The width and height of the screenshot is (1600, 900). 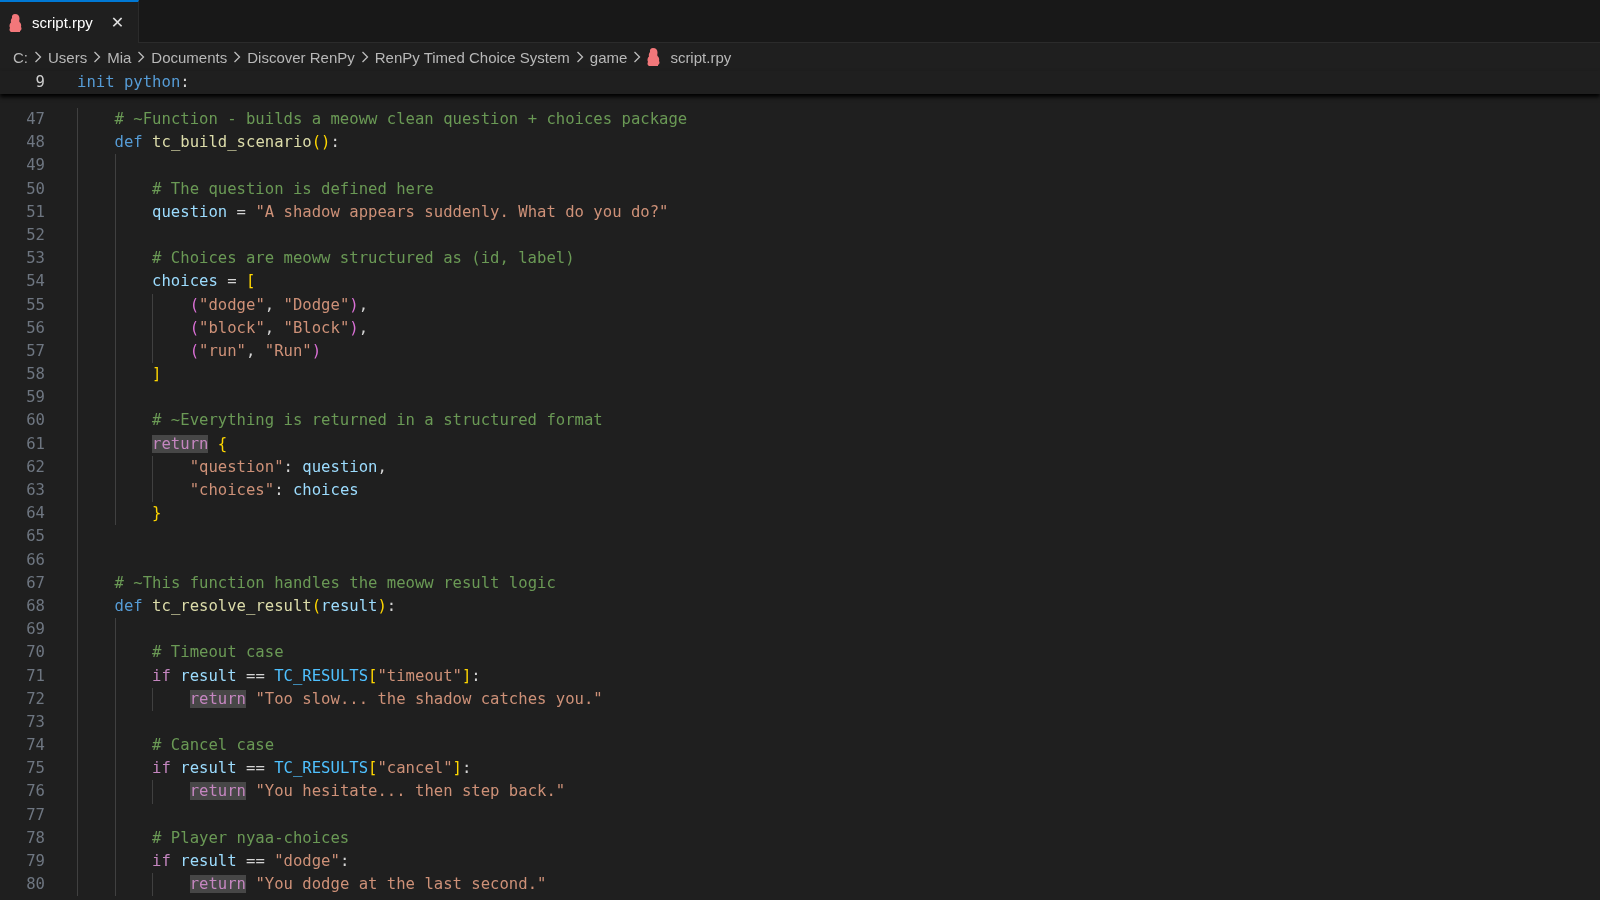 I want to click on breadcrumb-item: script.rpy, so click(x=701, y=57).